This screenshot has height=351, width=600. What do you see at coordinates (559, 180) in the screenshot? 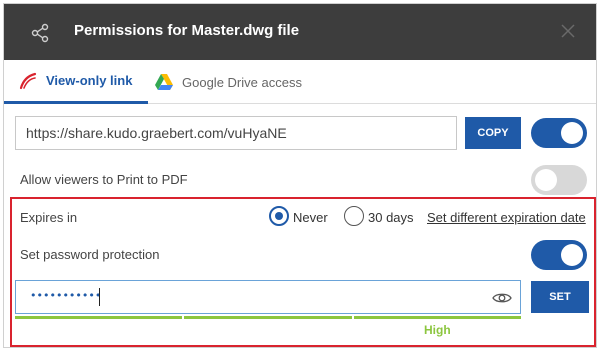
I see `print-to-pdf-toggle` at bounding box center [559, 180].